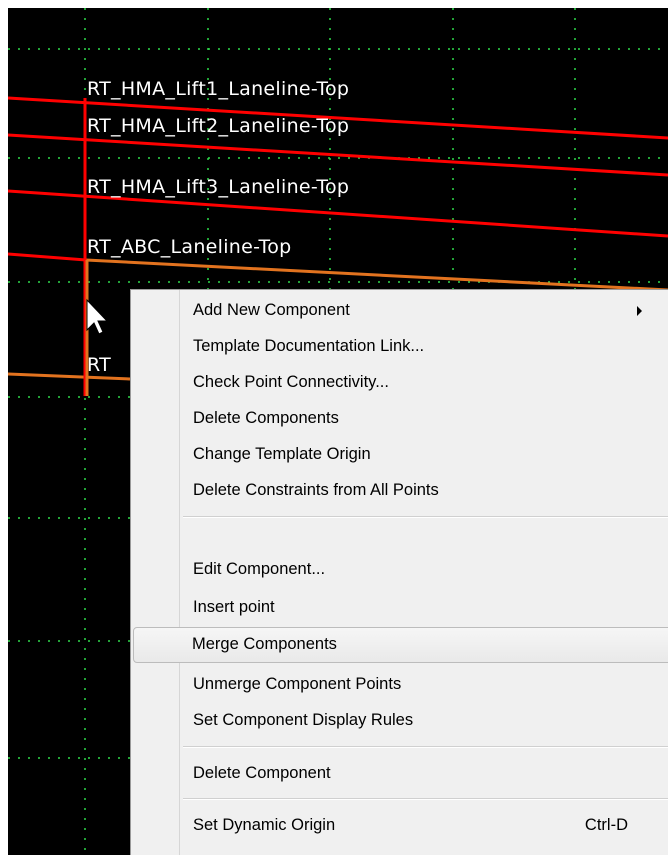 The height and width of the screenshot is (855, 668). I want to click on mouse-cursor-icon, so click(97, 316).